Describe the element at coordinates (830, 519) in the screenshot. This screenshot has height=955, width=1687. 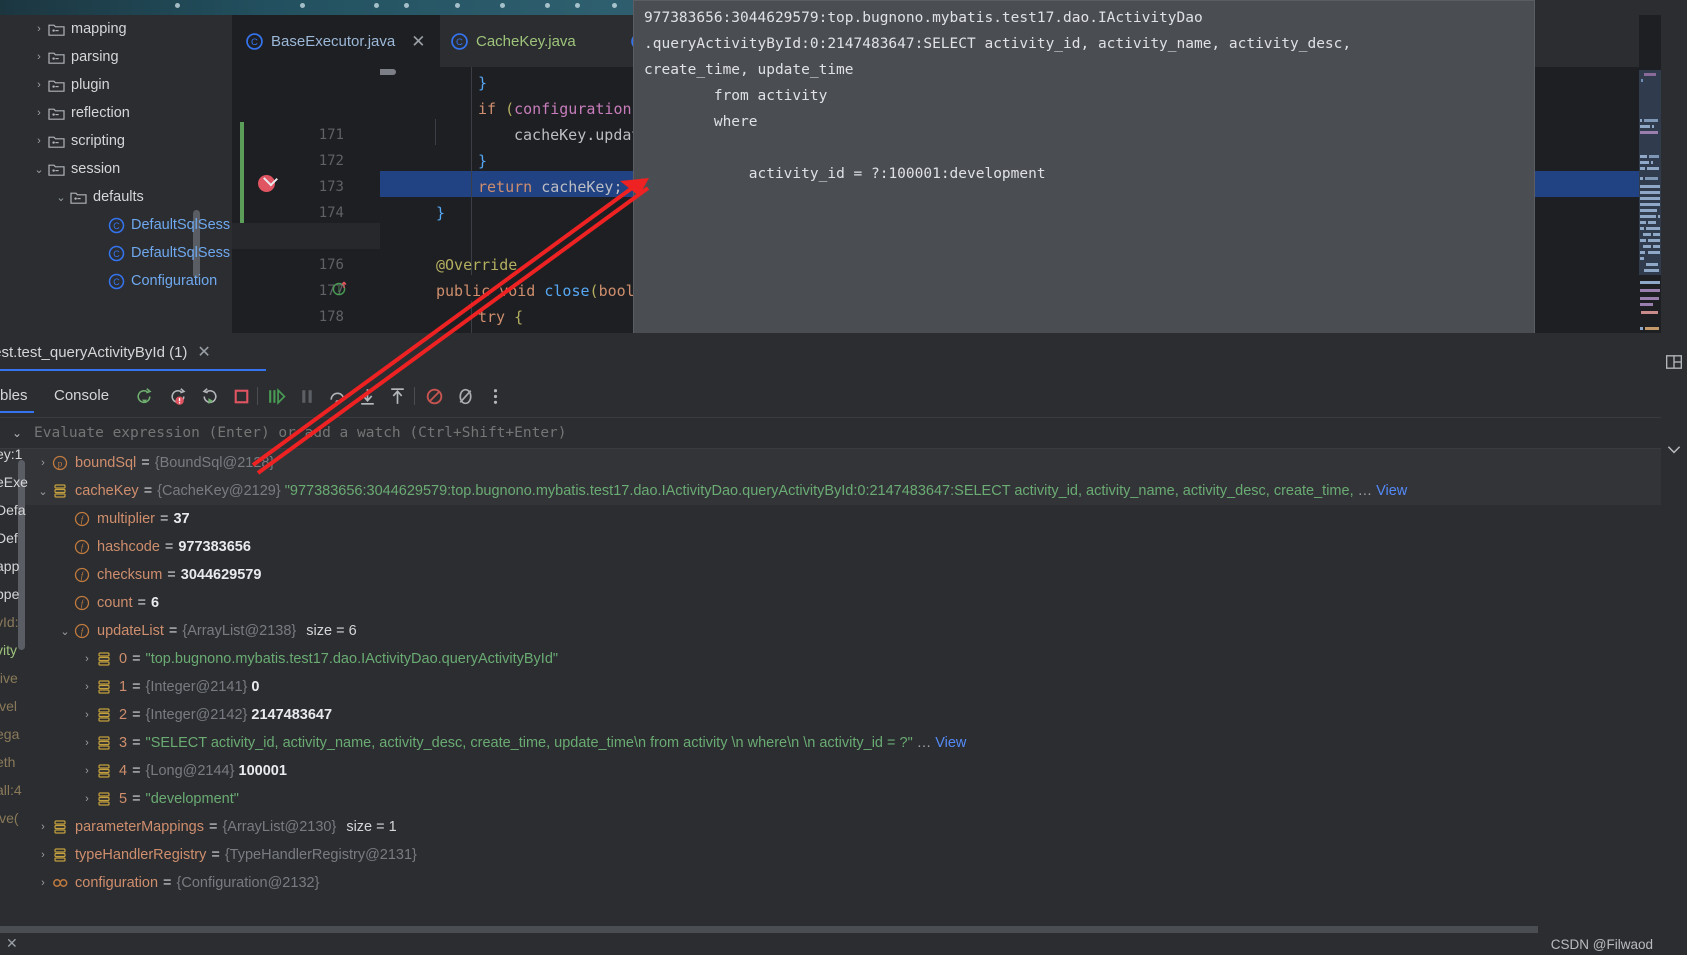
I see `variable-row: f multiplier = 37` at that location.